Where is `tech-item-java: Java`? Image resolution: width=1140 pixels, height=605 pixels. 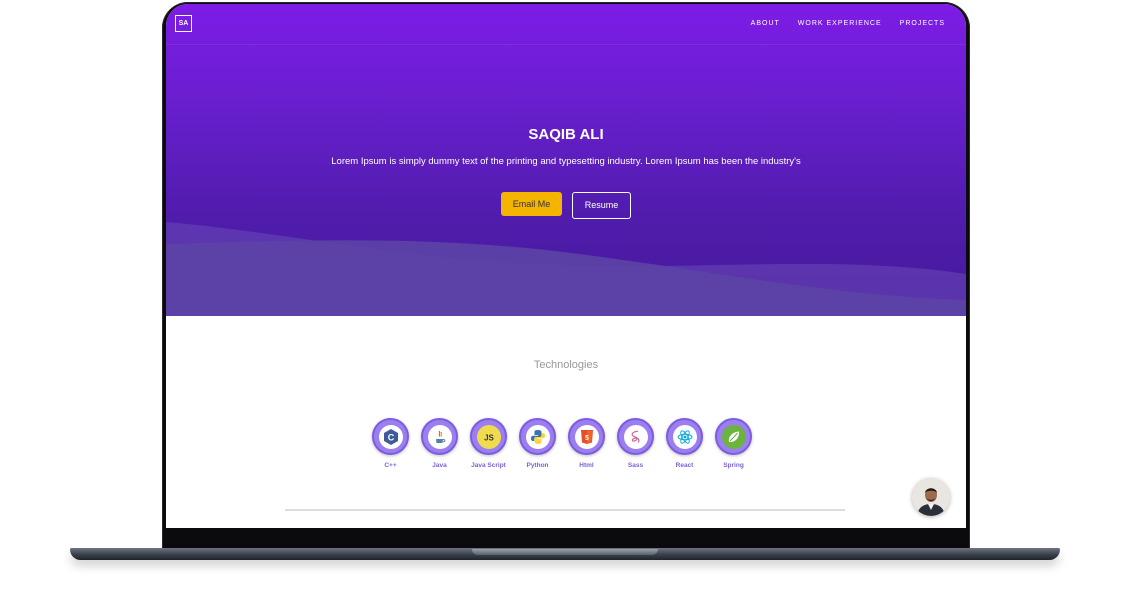 tech-item-java: Java is located at coordinates (439, 443).